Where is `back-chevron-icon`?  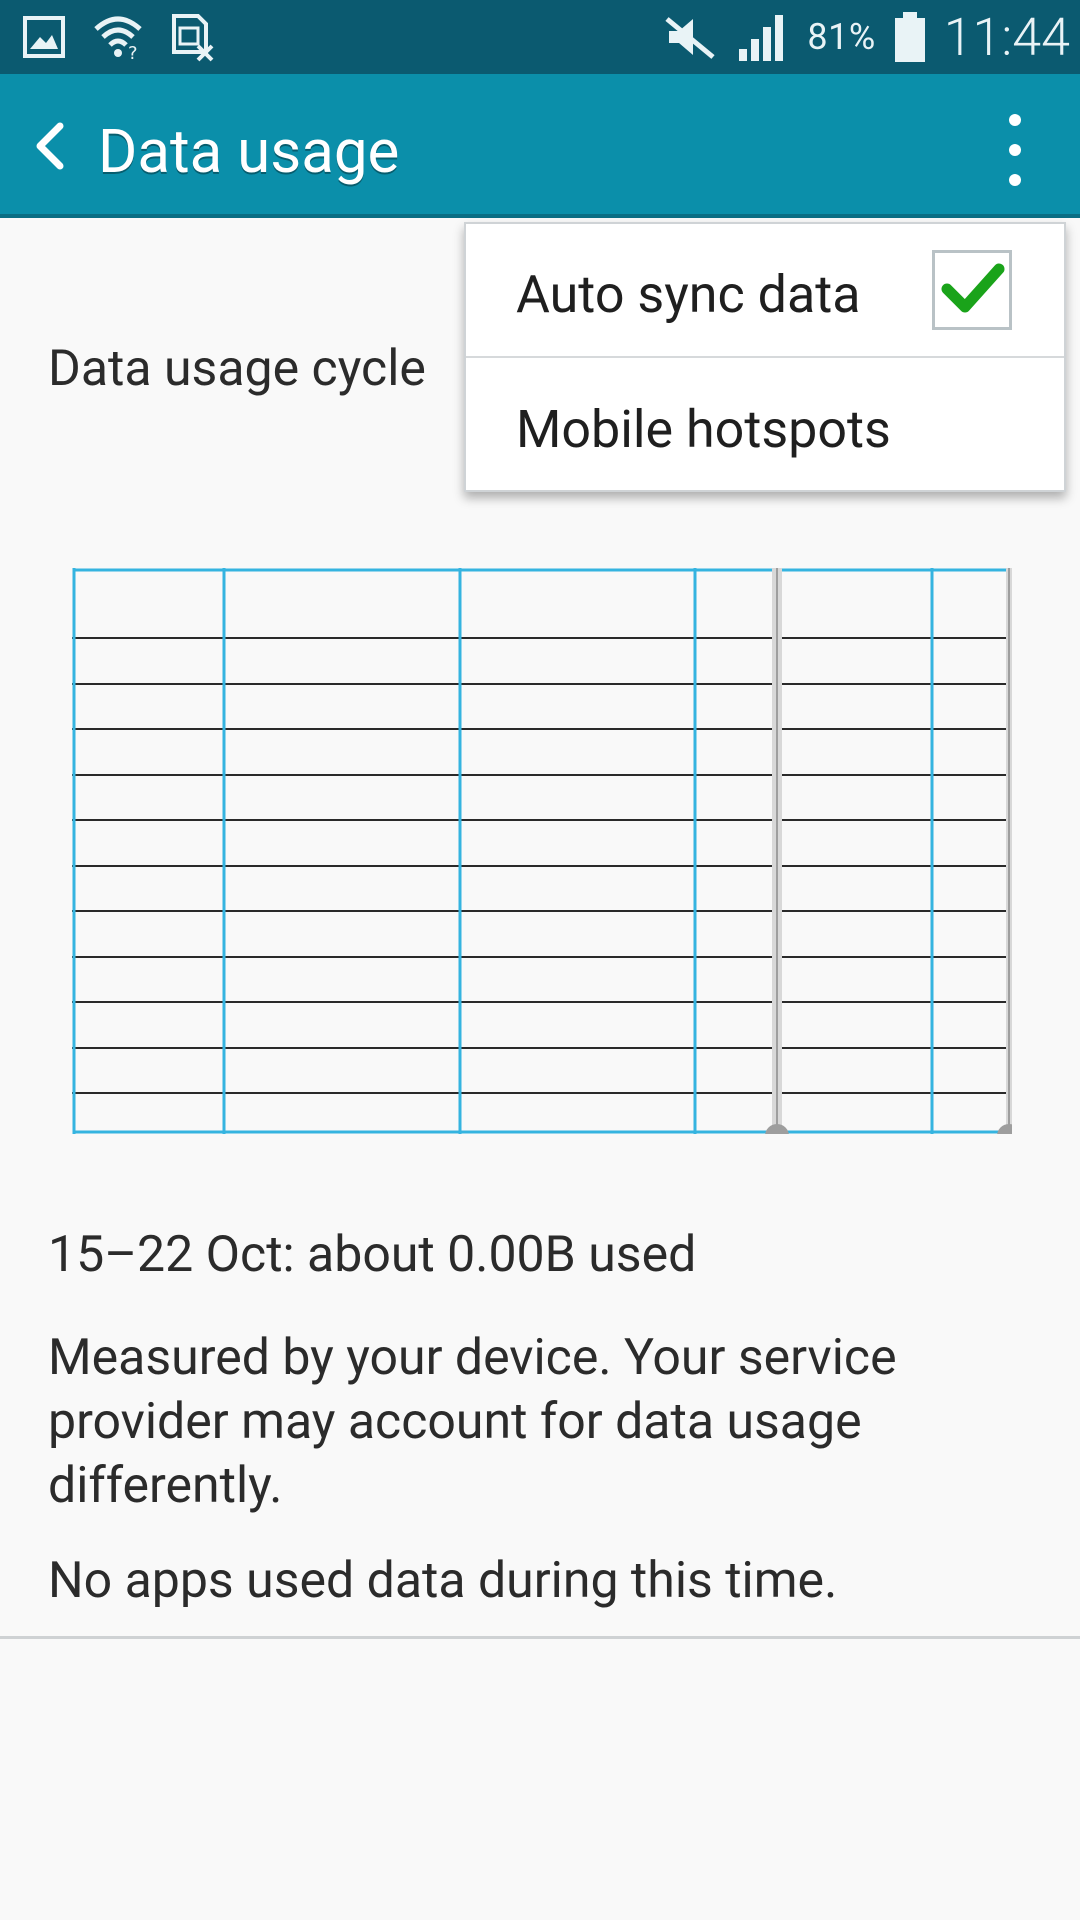
back-chevron-icon is located at coordinates (52, 146).